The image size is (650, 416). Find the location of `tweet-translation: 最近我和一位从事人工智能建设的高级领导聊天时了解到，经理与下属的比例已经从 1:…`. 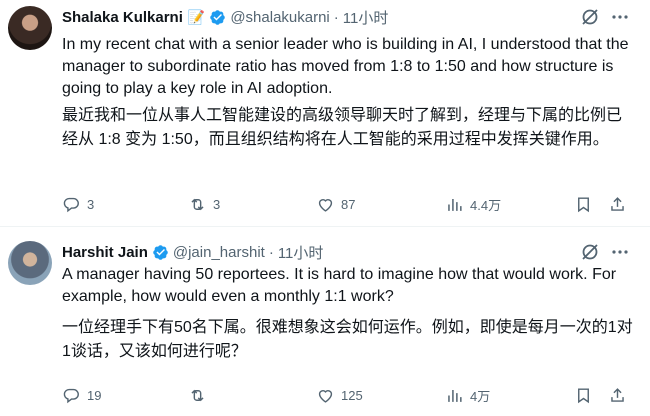

tweet-translation: 最近我和一位从事人工智能建设的高级领导聊天时了解到，经理与下属的比例已经从 1:… is located at coordinates (342, 127).